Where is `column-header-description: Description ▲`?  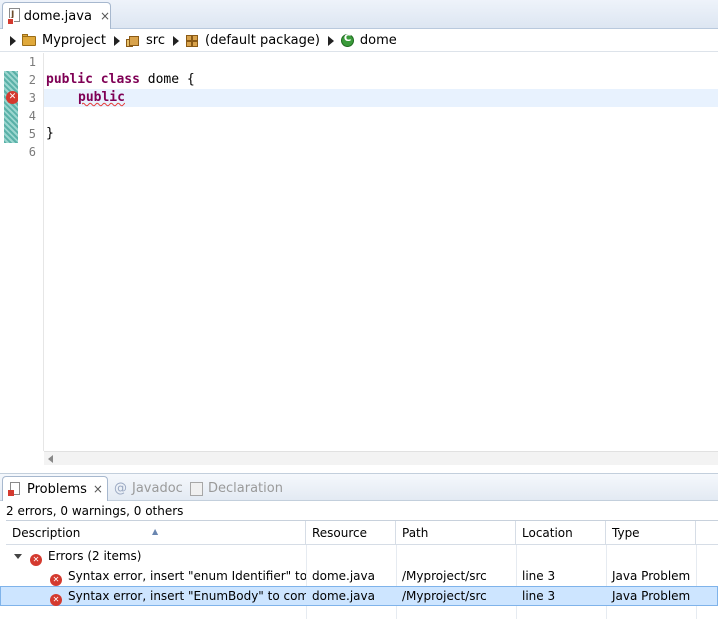
column-header-description: Description ▲ is located at coordinates (156, 533).